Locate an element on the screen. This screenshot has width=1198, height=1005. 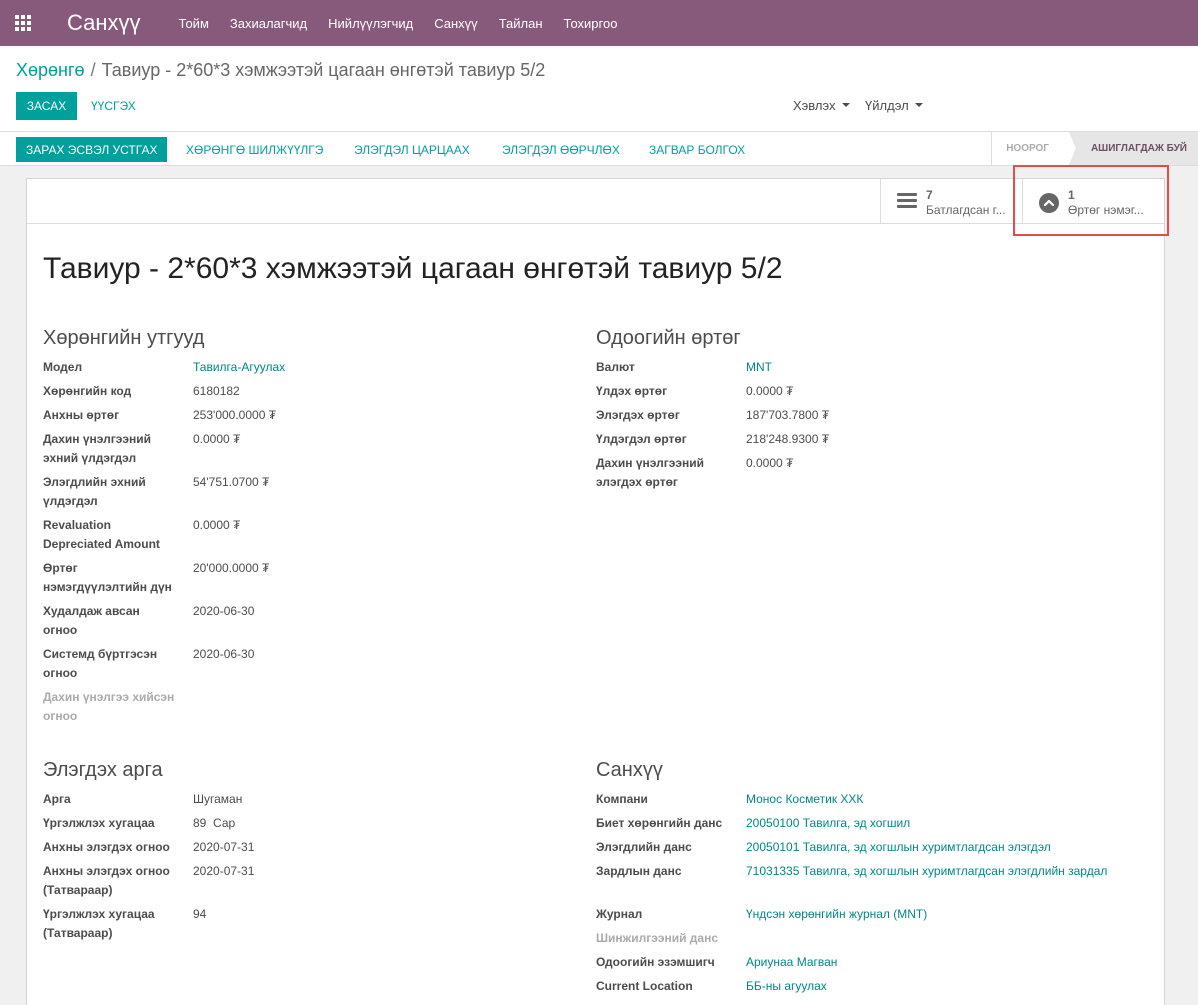
status-stages: НООРОГ АШИГЛАГДАЖ БУЙ is located at coordinates (1094, 148).